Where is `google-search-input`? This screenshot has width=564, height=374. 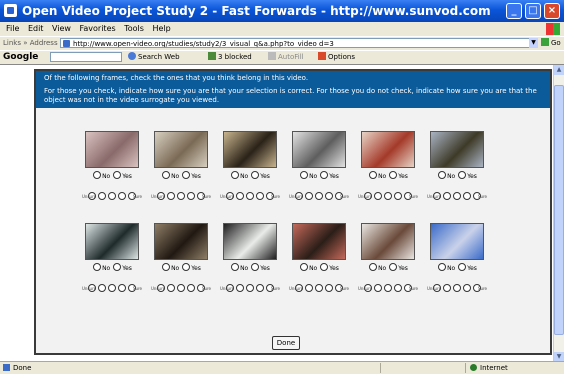 google-search-input is located at coordinates (86, 57).